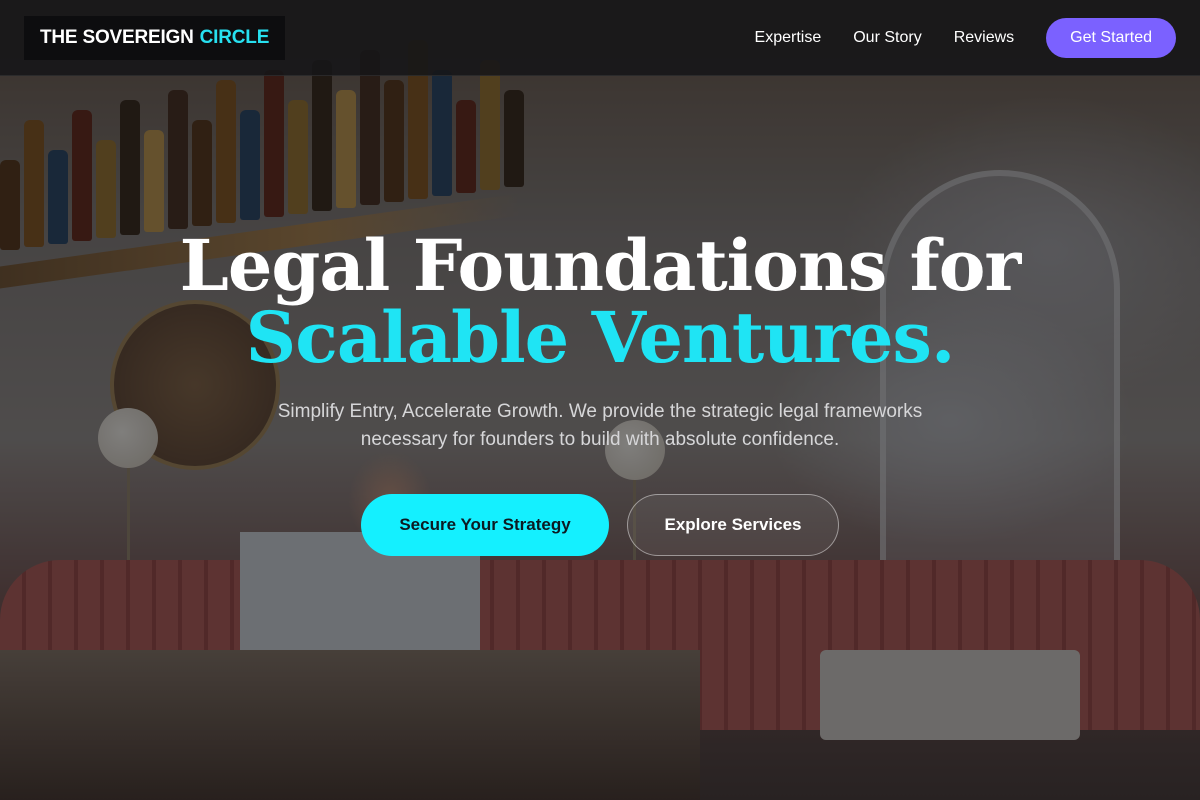  Describe the element at coordinates (117, 37) in the screenshot. I see `brand-name-main: THE SOVEREIGN` at that location.